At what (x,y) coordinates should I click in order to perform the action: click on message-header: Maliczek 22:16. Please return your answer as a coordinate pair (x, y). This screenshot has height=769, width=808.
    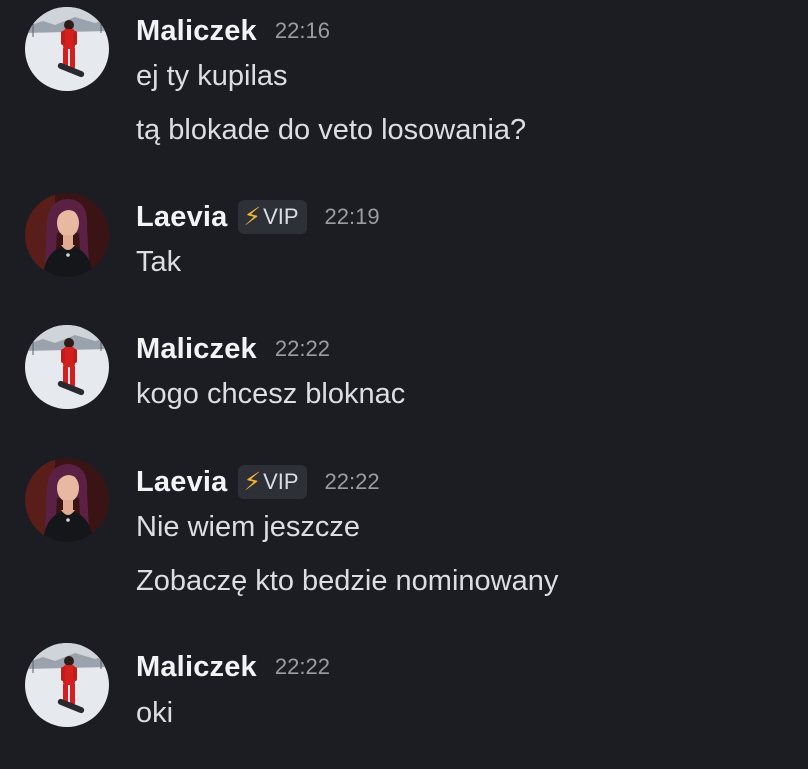
    Looking at the image, I should click on (233, 31).